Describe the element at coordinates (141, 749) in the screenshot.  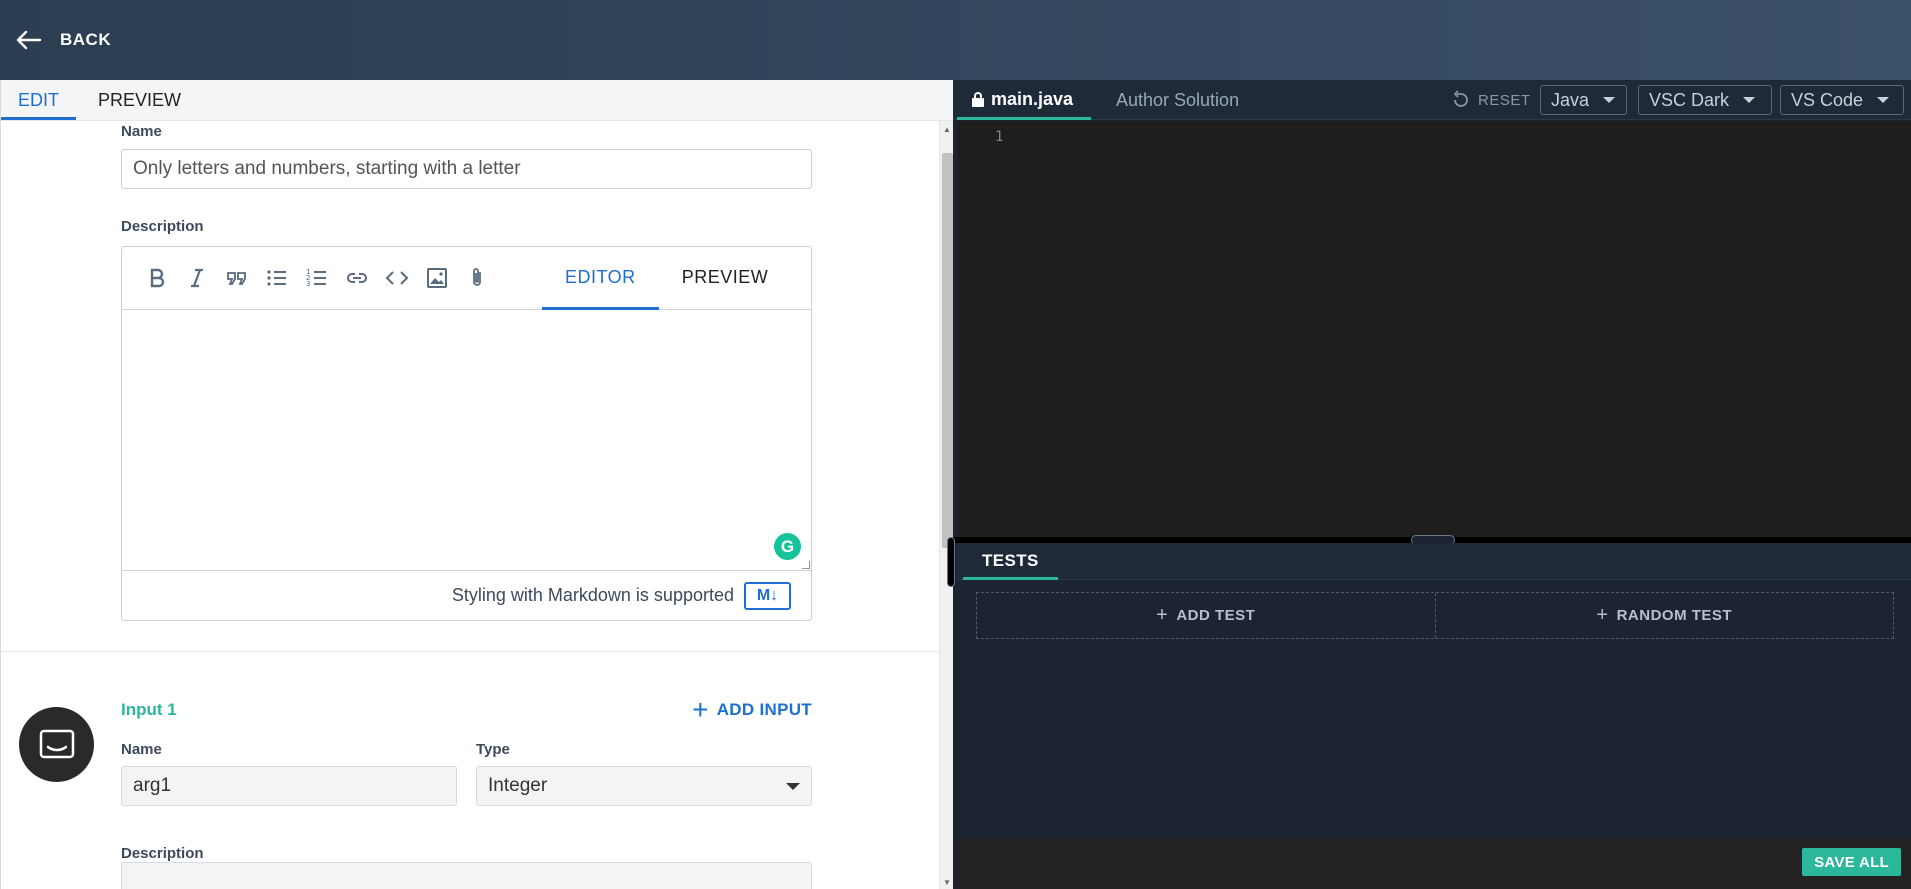
I see `arg-name-label: Name` at that location.